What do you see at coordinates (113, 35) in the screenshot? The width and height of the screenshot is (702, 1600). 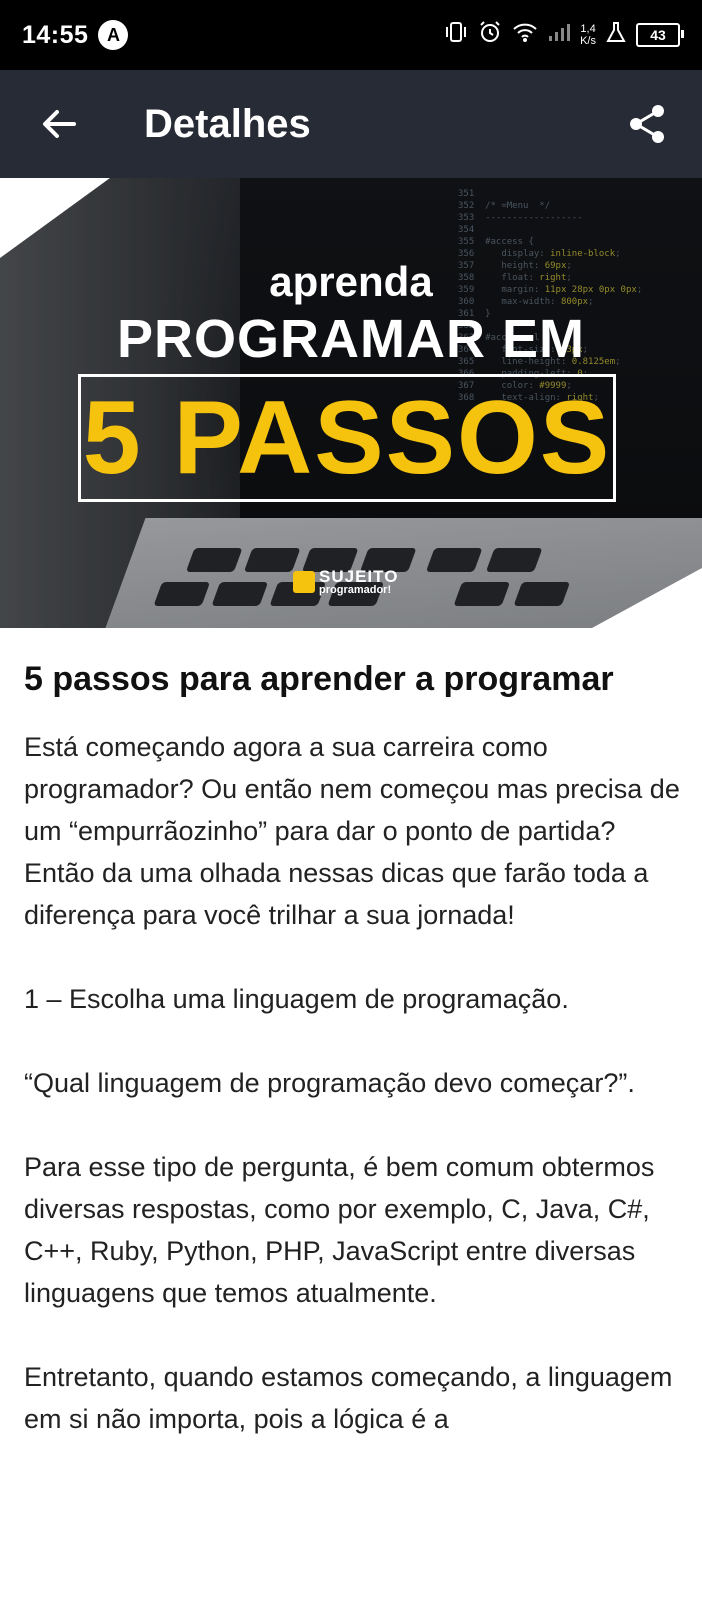 I see `notification-badge-icon: A` at bounding box center [113, 35].